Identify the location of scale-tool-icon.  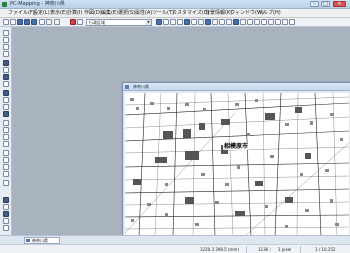
(6, 130).